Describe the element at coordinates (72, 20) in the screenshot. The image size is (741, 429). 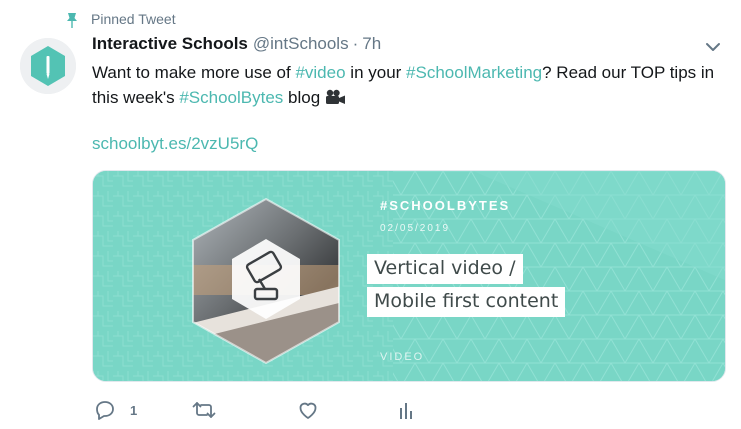
I see `pin-icon` at that location.